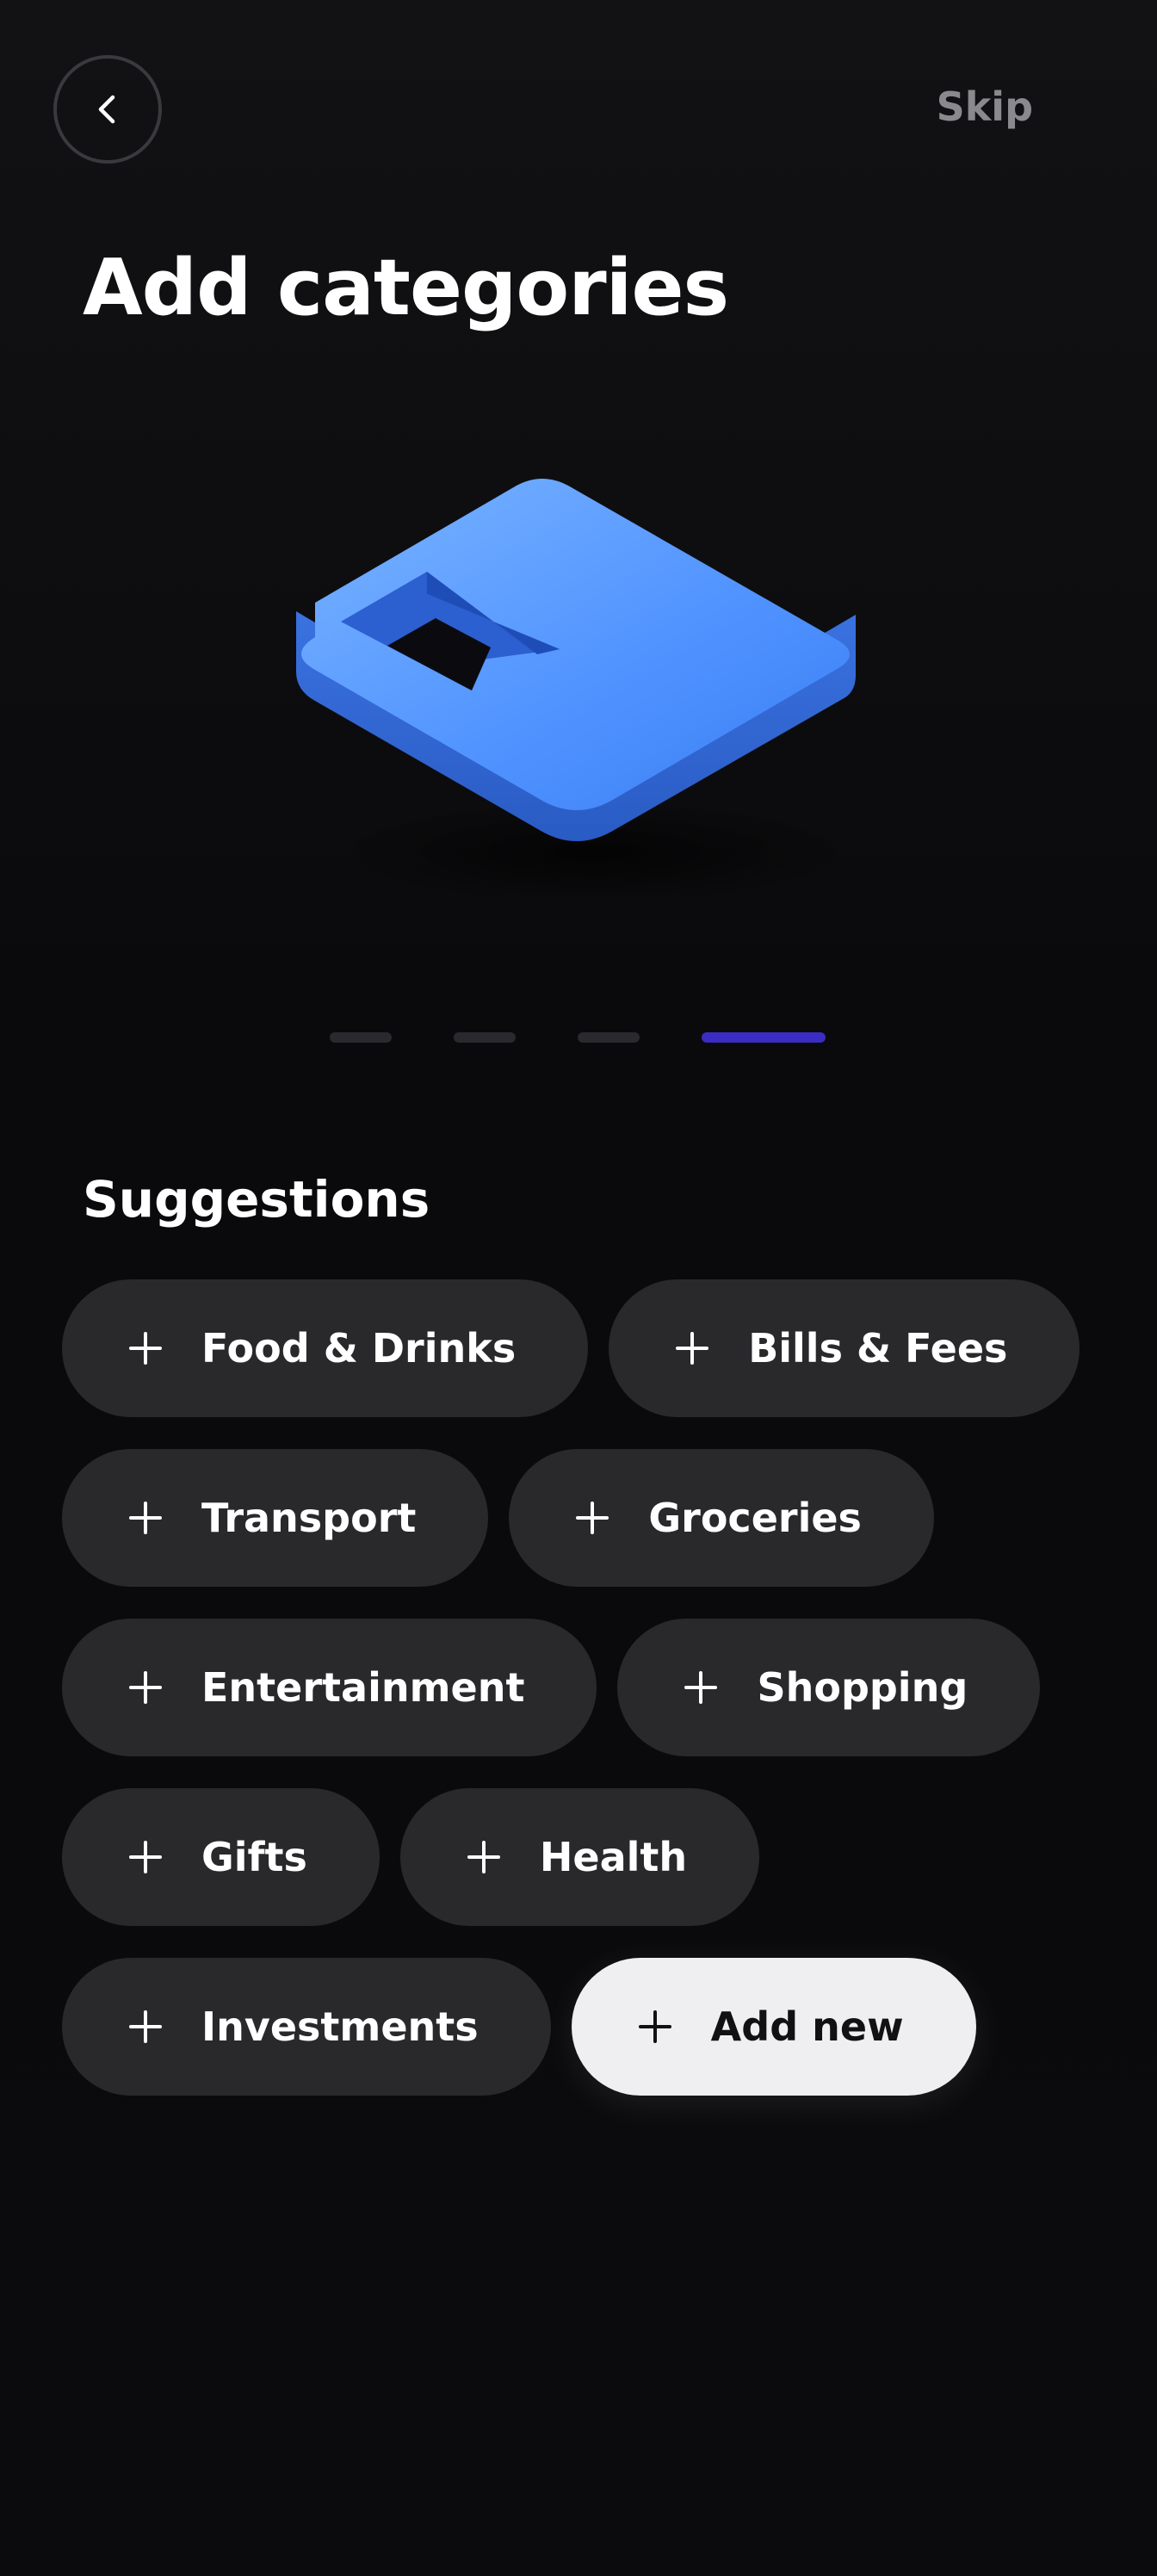 This screenshot has height=2576, width=1157. I want to click on chip-label: Entertainment, so click(363, 1688).